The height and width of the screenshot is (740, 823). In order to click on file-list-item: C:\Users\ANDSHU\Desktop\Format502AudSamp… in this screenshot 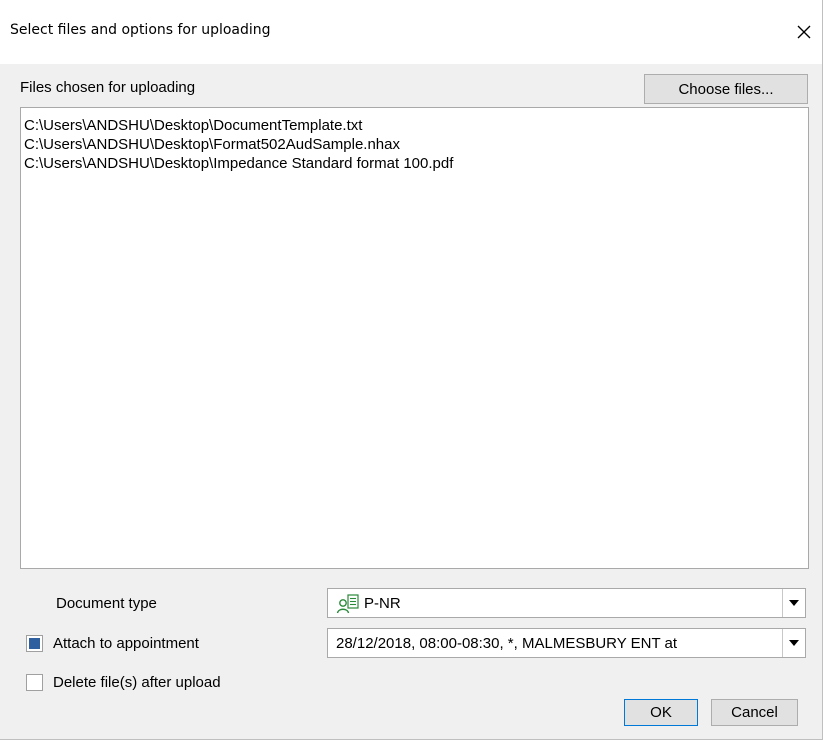, I will do `click(416, 144)`.